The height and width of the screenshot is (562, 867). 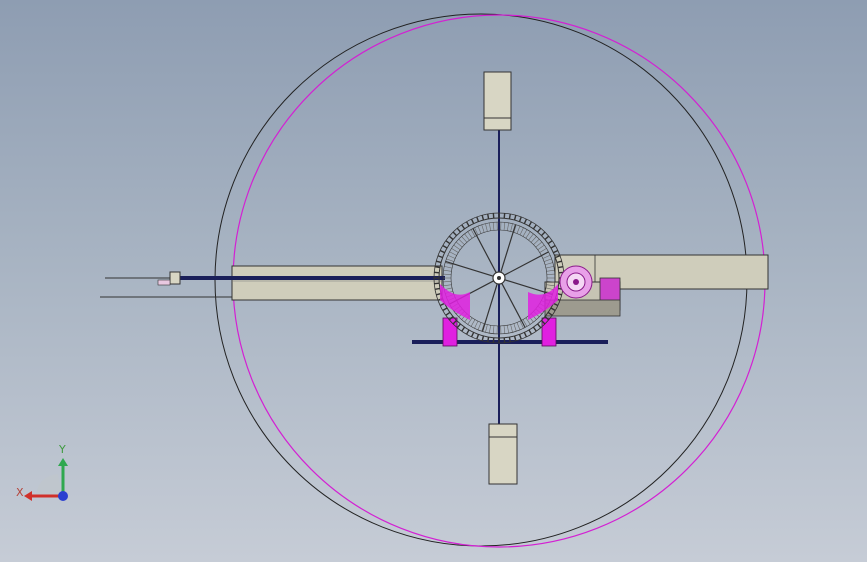 I want to click on y-axis-label: Y, so click(x=62, y=449).